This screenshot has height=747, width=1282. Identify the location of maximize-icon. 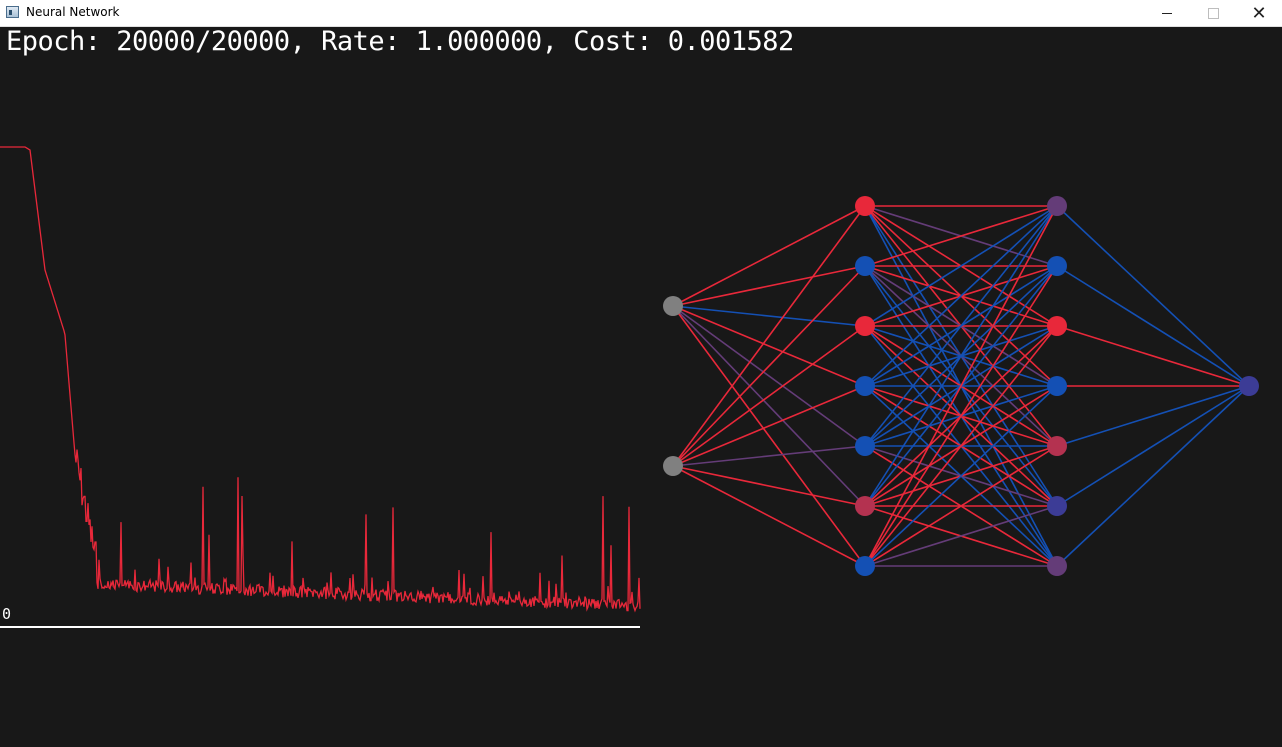
(1213, 13).